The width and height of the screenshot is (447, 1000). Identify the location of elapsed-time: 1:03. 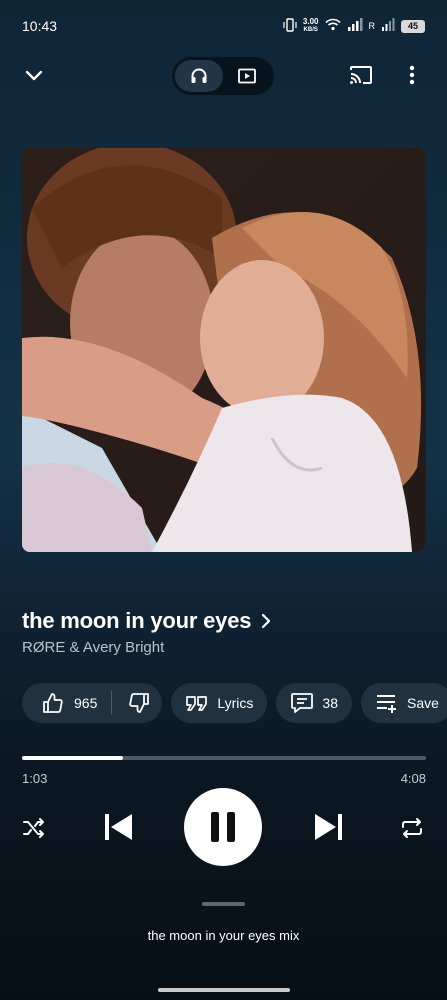
(35, 778).